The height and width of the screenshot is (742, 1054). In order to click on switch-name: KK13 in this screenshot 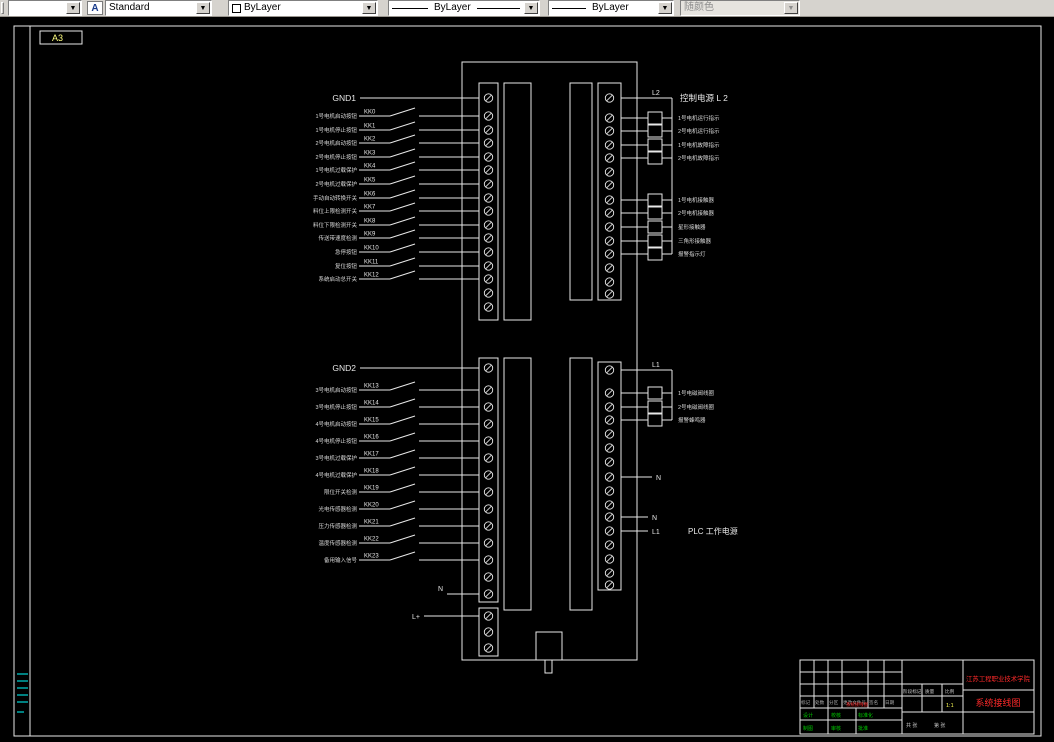, I will do `click(371, 387)`.